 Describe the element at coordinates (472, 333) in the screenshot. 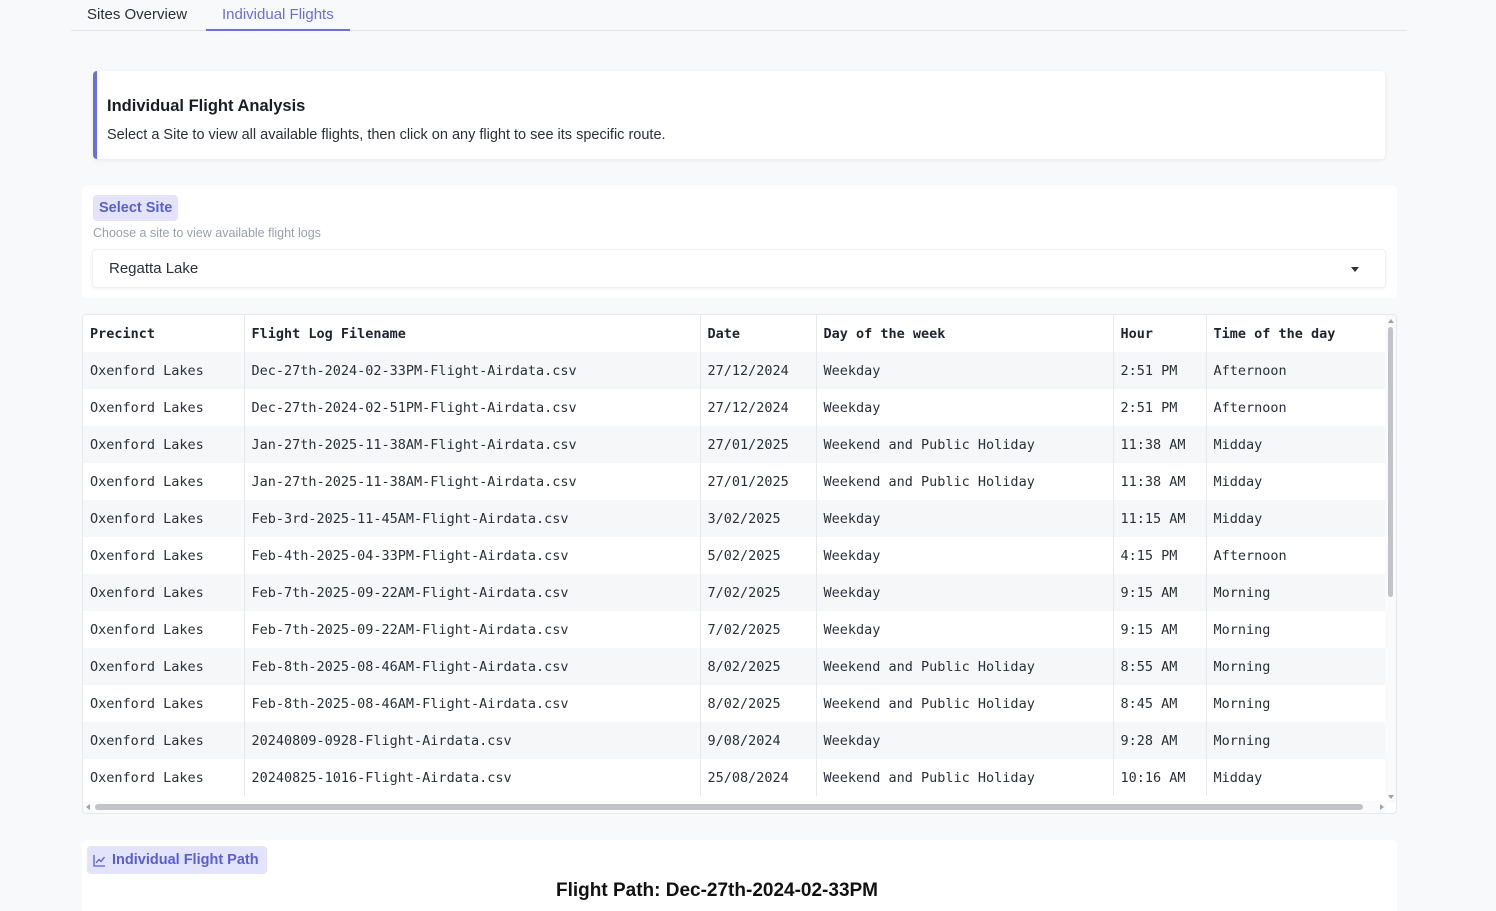

I see `column-header-filename: Flight Log Filename` at that location.